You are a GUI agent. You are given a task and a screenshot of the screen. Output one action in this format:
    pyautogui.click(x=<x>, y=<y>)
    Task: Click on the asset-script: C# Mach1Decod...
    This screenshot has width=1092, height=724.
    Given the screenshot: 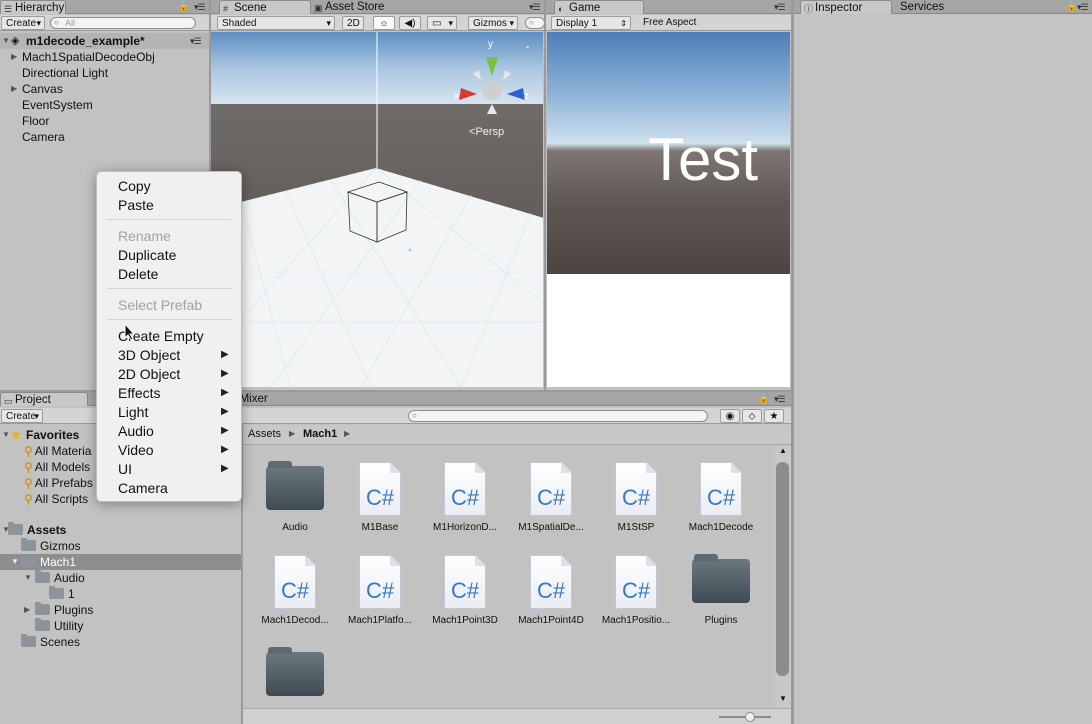 What is the action you would take?
    pyautogui.click(x=295, y=589)
    